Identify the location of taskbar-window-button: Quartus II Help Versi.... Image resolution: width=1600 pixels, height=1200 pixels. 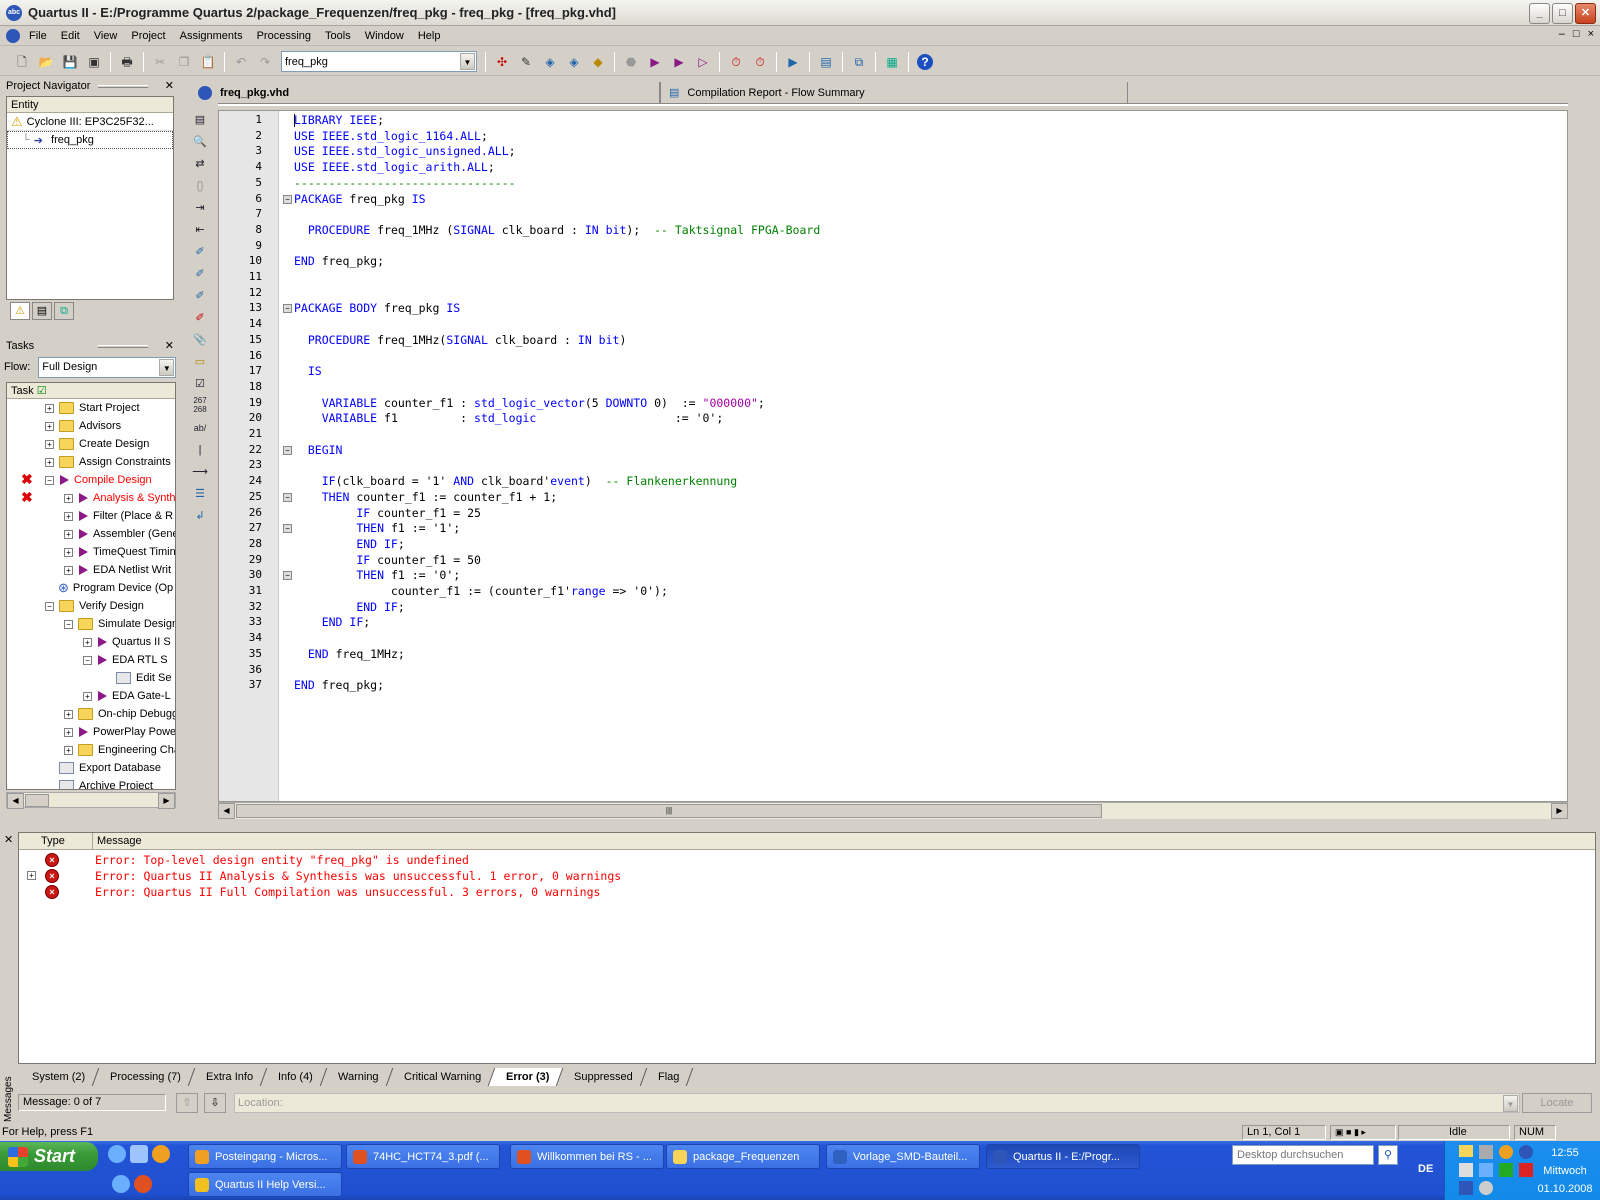
(265, 1184).